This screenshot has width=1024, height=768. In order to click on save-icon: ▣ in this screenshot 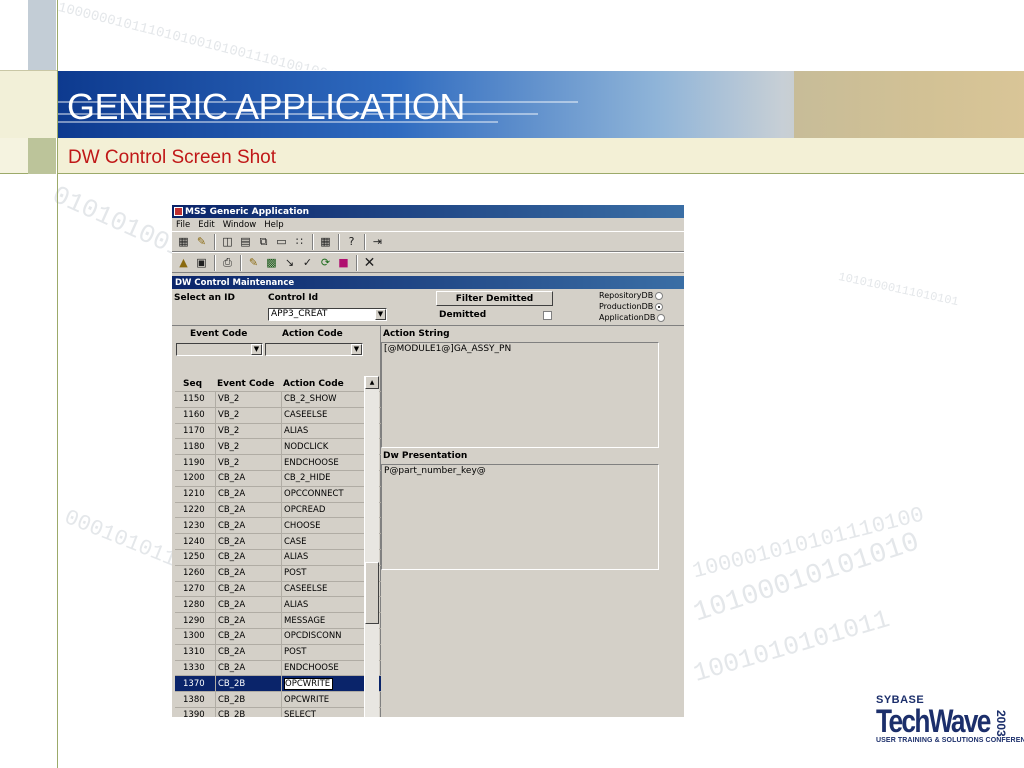, I will do `click(201, 262)`.